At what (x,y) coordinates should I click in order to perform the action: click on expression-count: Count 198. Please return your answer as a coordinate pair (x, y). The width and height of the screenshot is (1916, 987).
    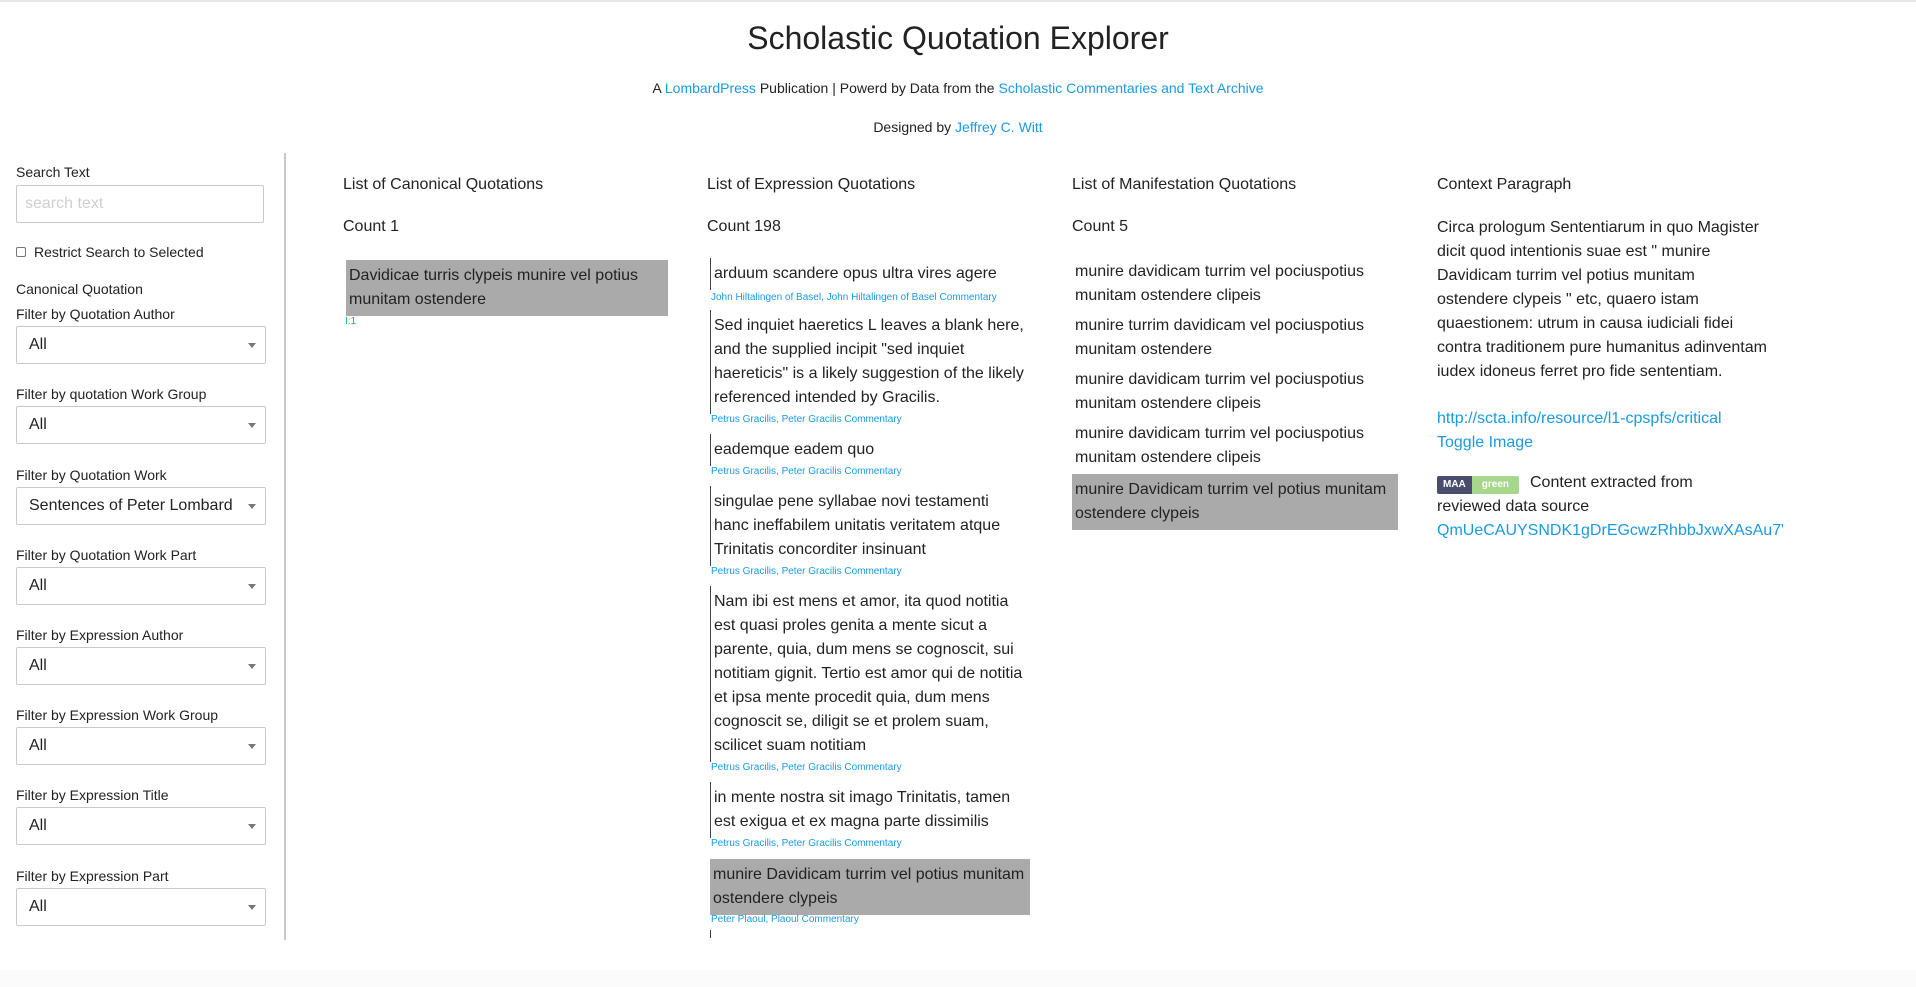
    Looking at the image, I should click on (744, 226).